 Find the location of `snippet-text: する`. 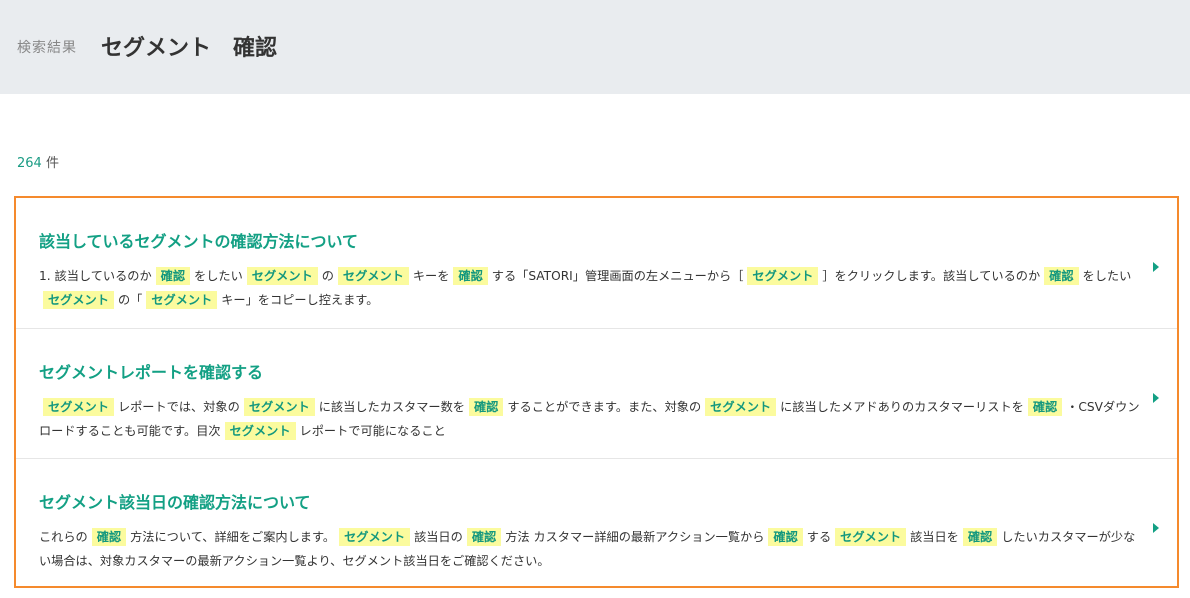

snippet-text: する is located at coordinates (819, 537).